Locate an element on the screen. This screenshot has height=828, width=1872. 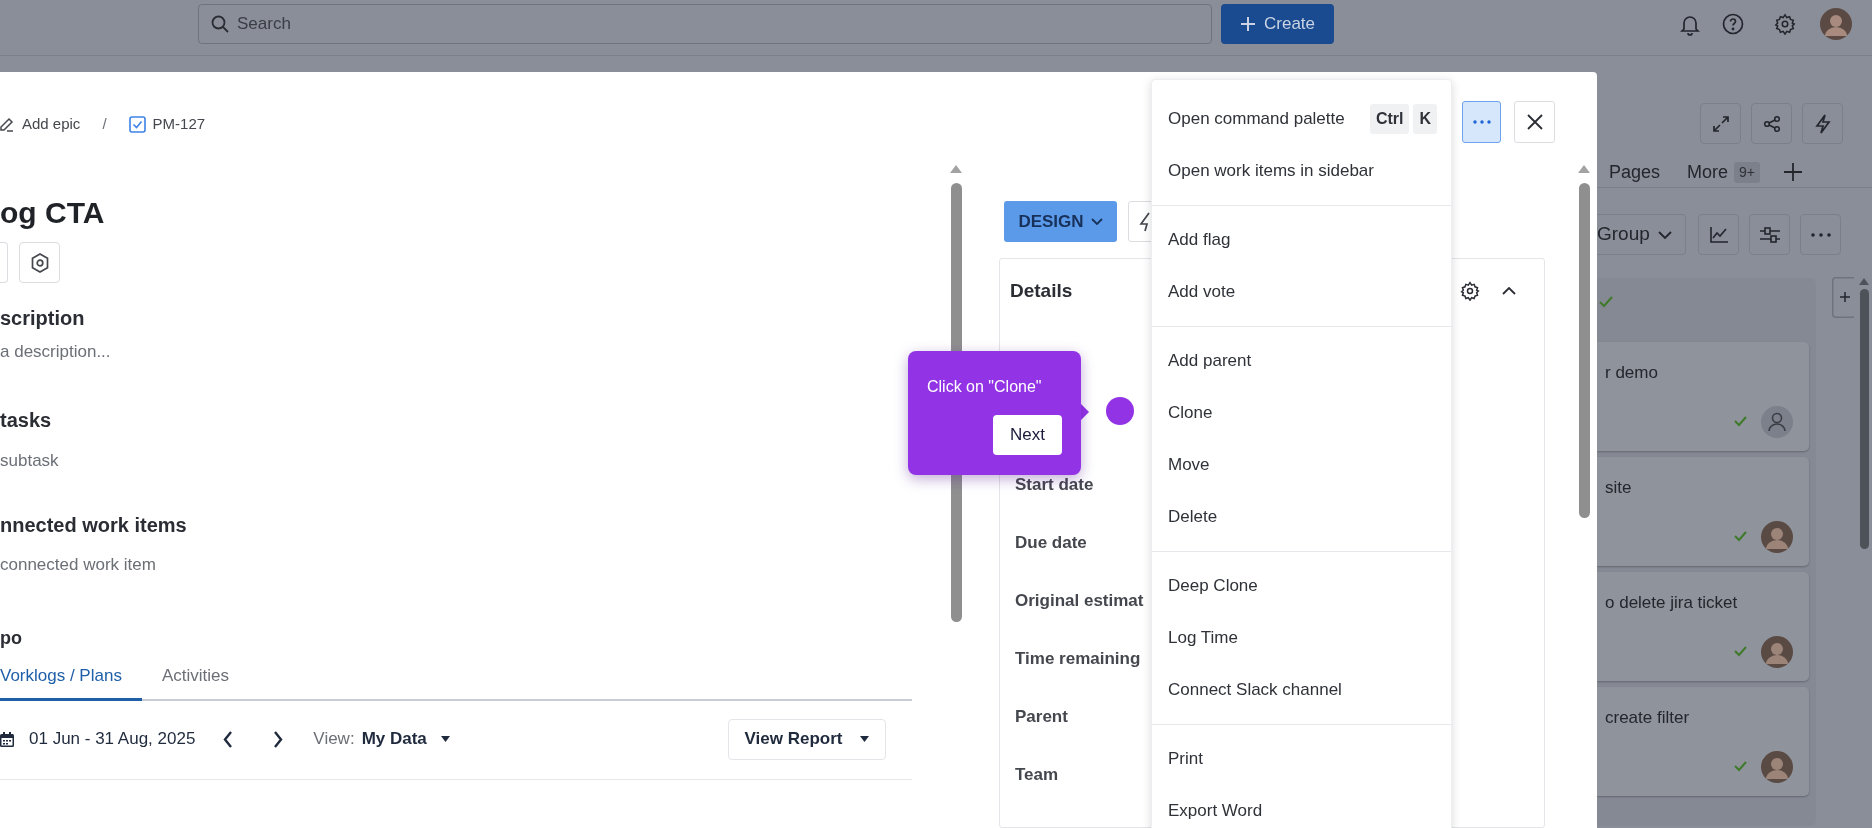
help-icon is located at coordinates (1733, 24).